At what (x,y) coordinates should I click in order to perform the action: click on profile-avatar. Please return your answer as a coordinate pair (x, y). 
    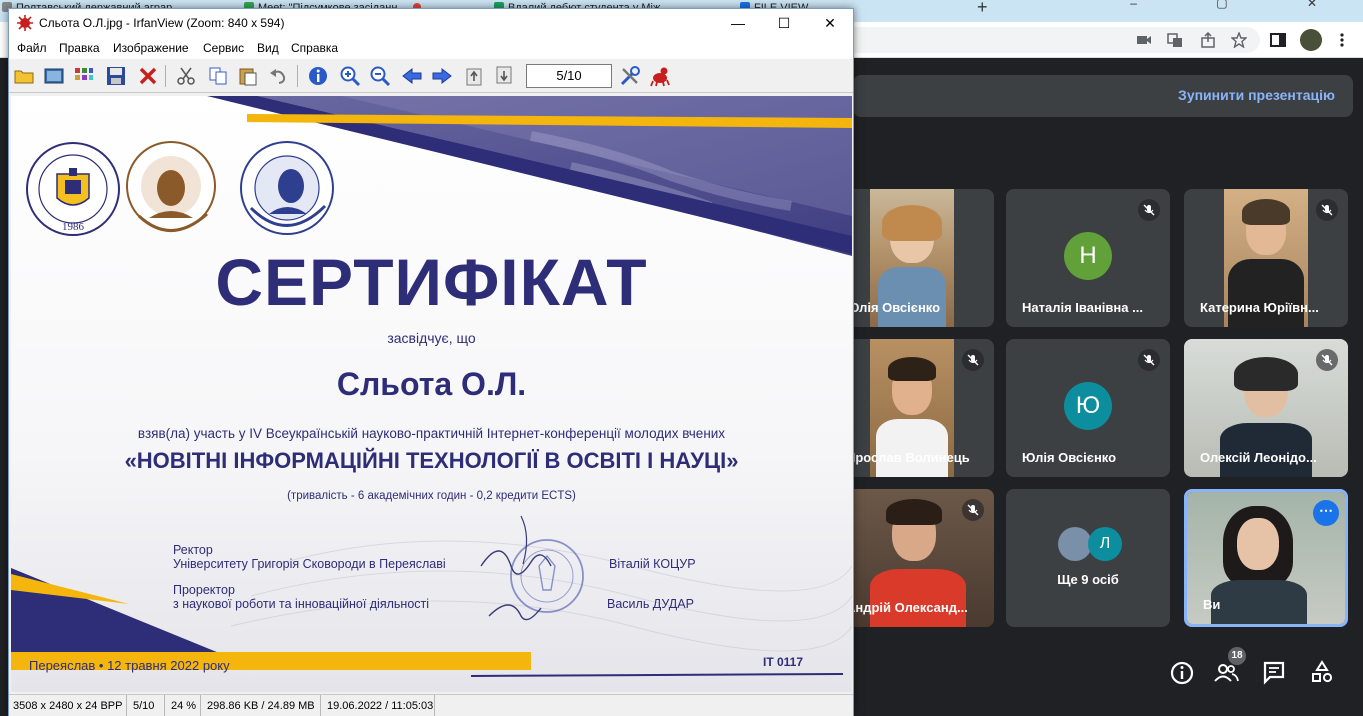
    Looking at the image, I should click on (1311, 40).